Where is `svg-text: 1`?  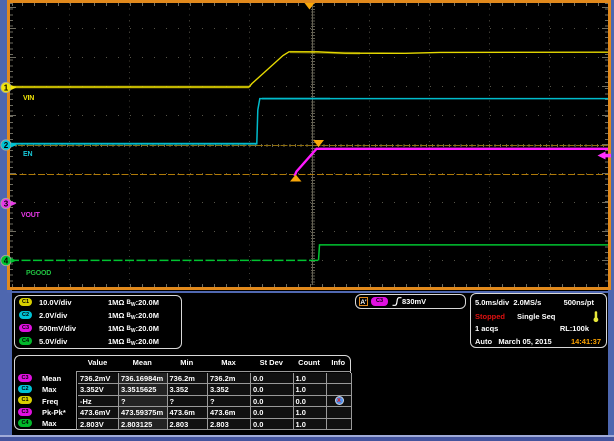 svg-text: 1 is located at coordinates (6, 88).